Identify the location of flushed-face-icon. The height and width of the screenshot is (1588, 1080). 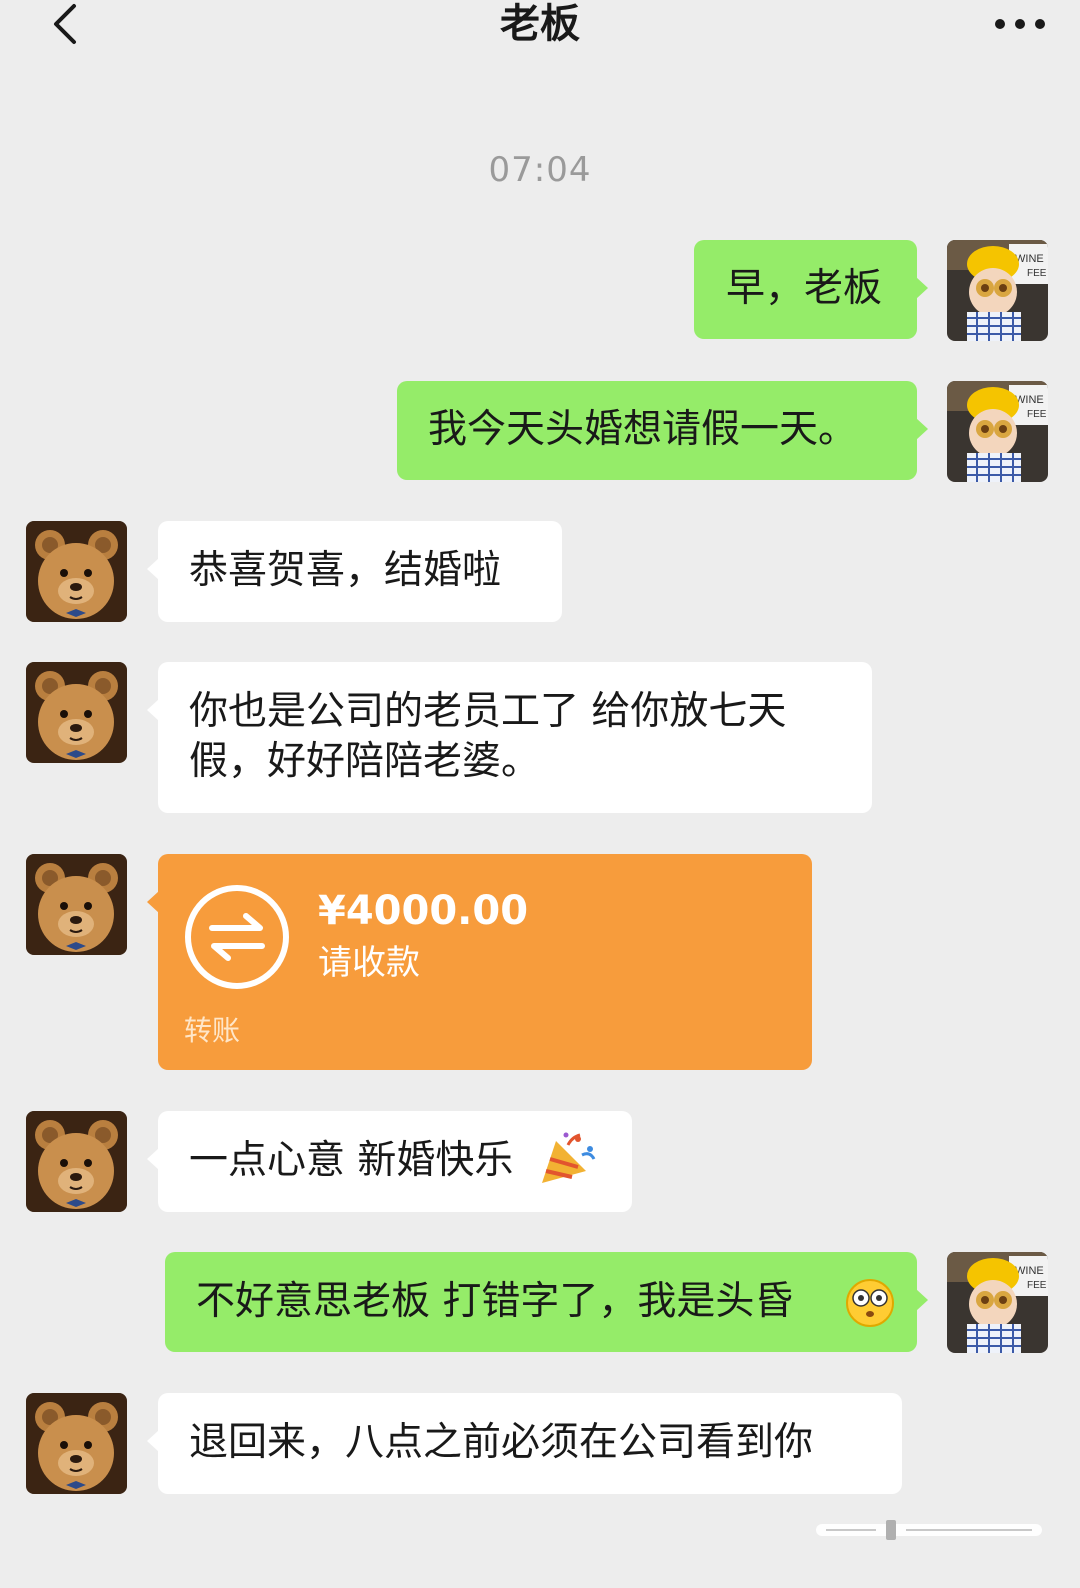
(870, 1309).